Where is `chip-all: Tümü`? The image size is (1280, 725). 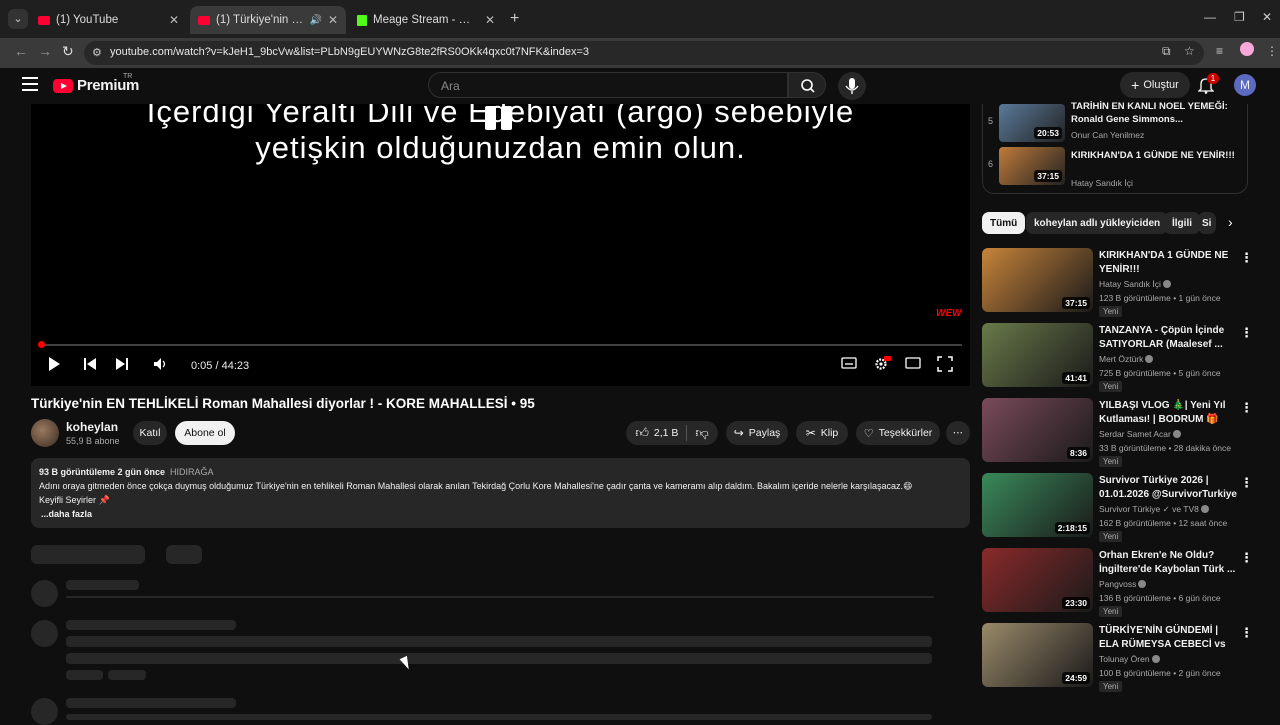 chip-all: Tümü is located at coordinates (1004, 223).